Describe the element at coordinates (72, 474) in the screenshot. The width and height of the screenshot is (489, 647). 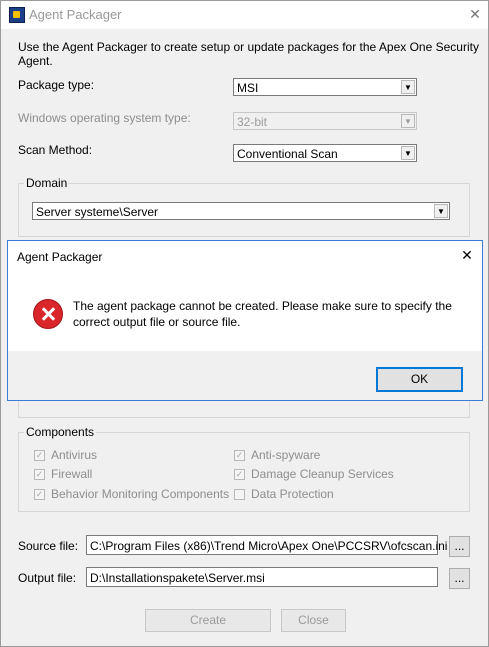
I see `firewall-label: Firewall` at that location.